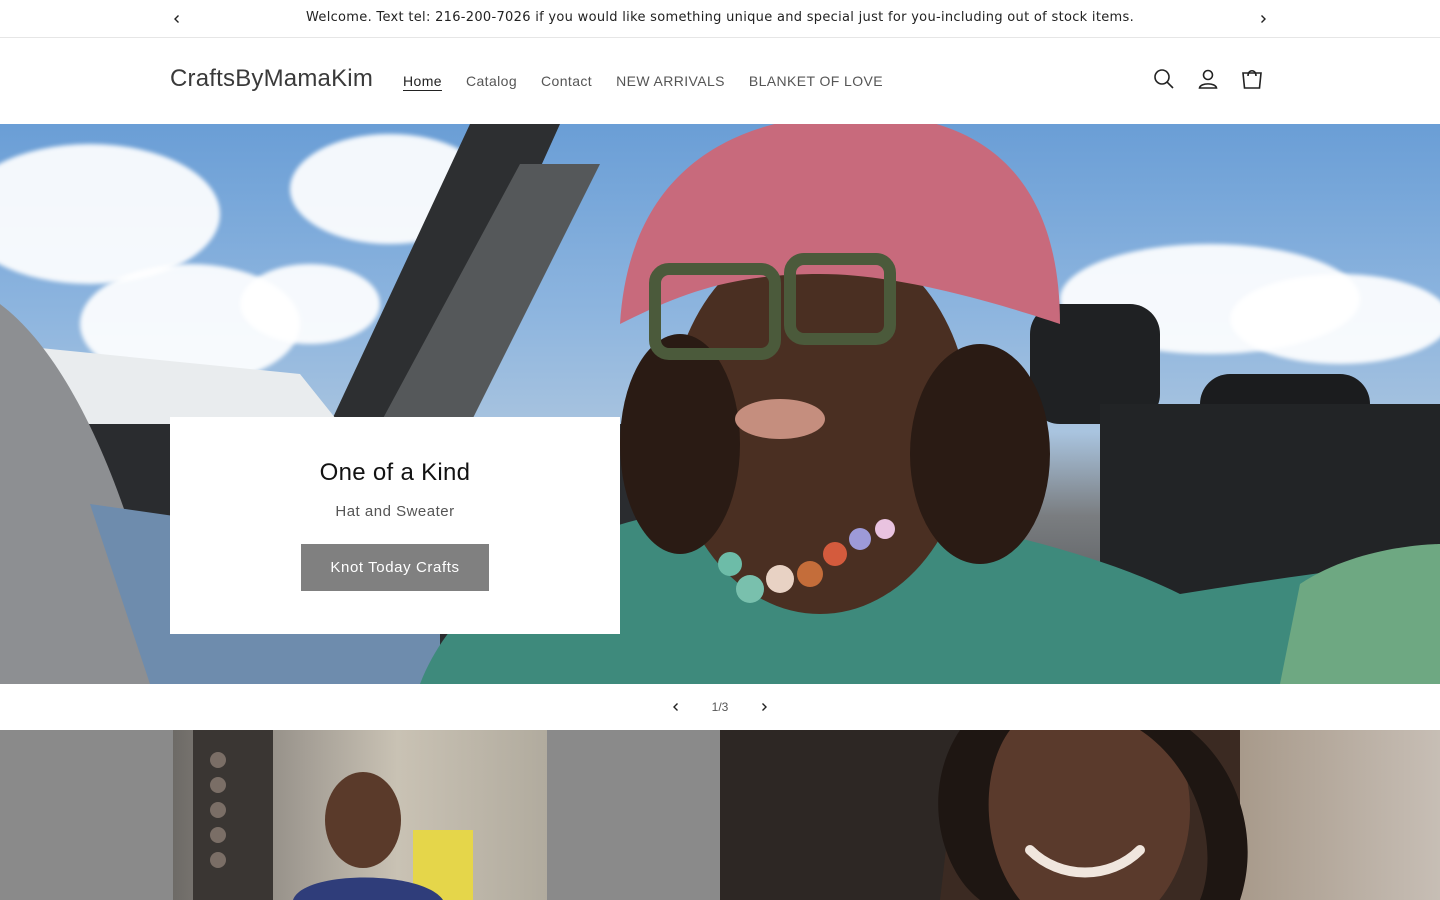  What do you see at coordinates (395, 472) in the screenshot?
I see `hero-title: One of a Kind` at bounding box center [395, 472].